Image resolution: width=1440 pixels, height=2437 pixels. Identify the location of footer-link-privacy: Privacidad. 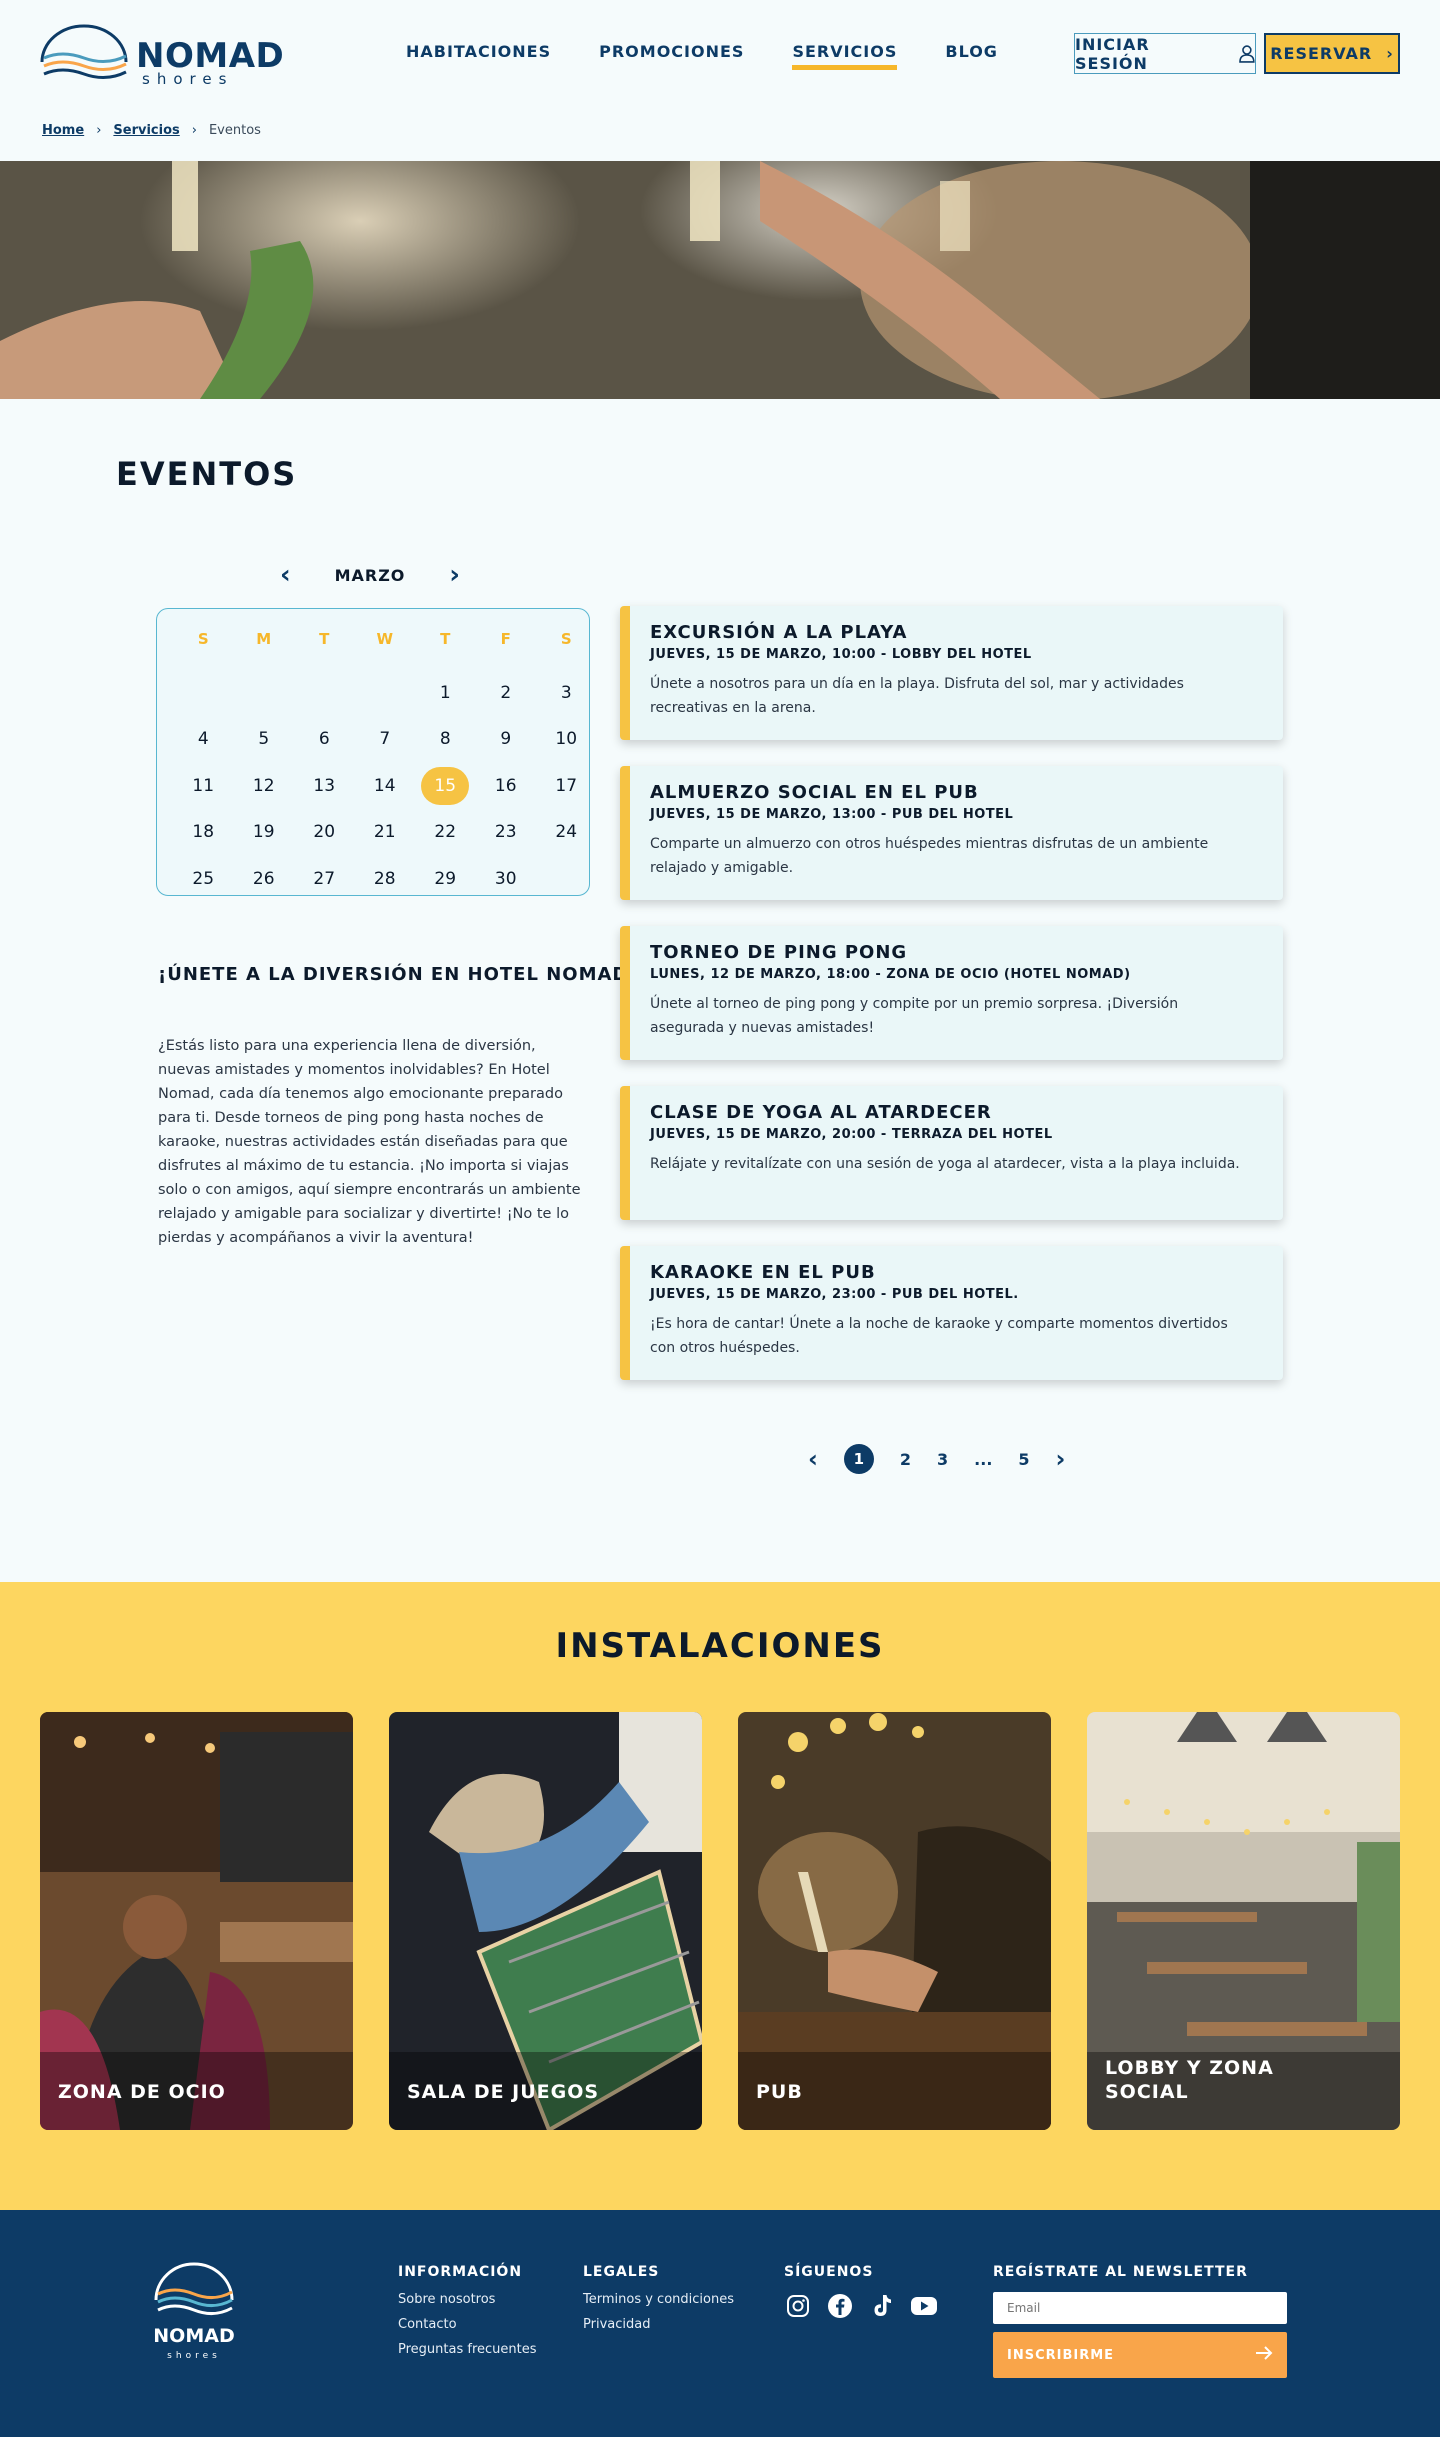
(658, 2324).